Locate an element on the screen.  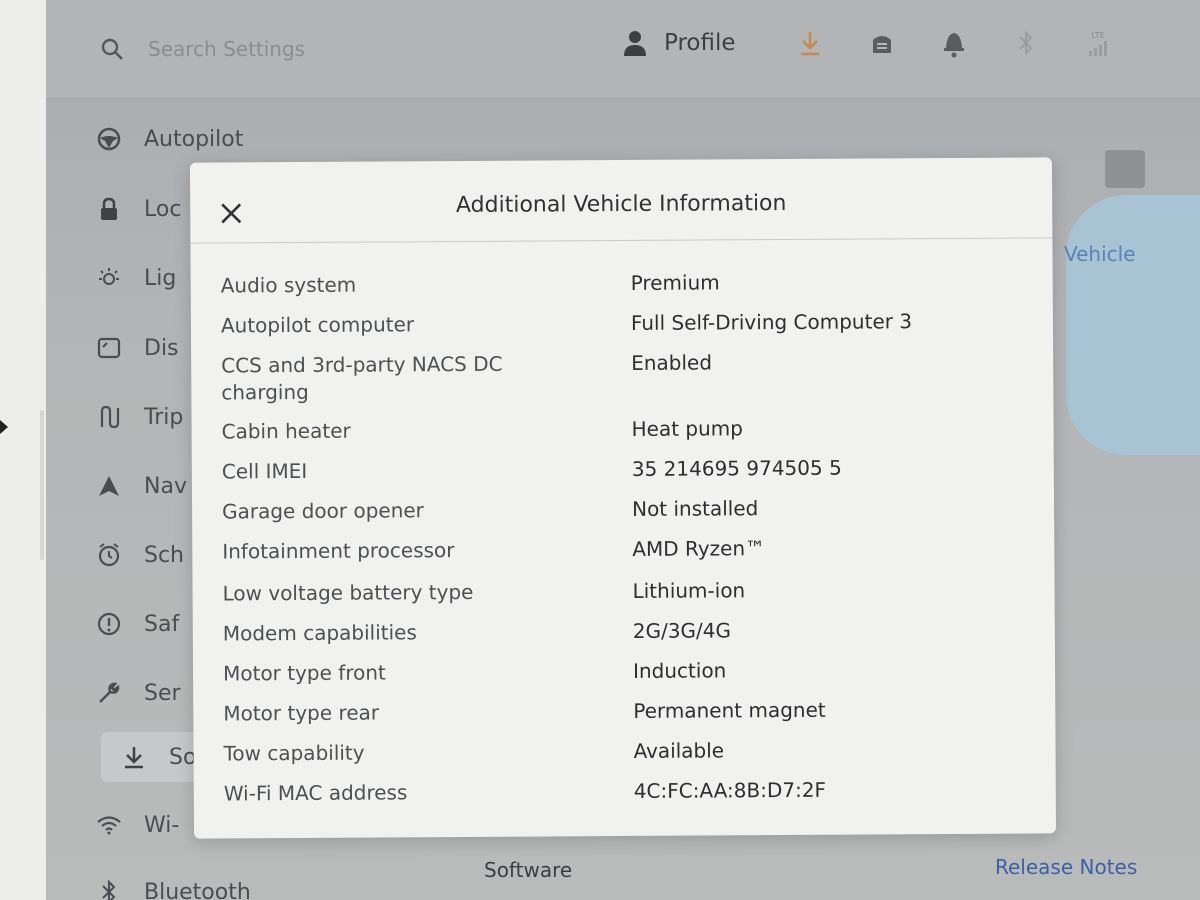
vehicle-link: Vehicle is located at coordinates (1100, 254).